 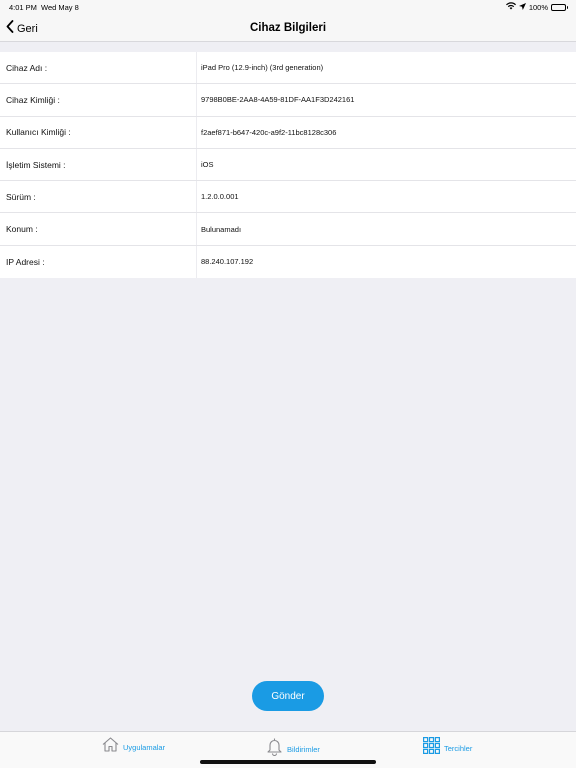 I want to click on row-value: Bulunamadı, so click(x=221, y=229).